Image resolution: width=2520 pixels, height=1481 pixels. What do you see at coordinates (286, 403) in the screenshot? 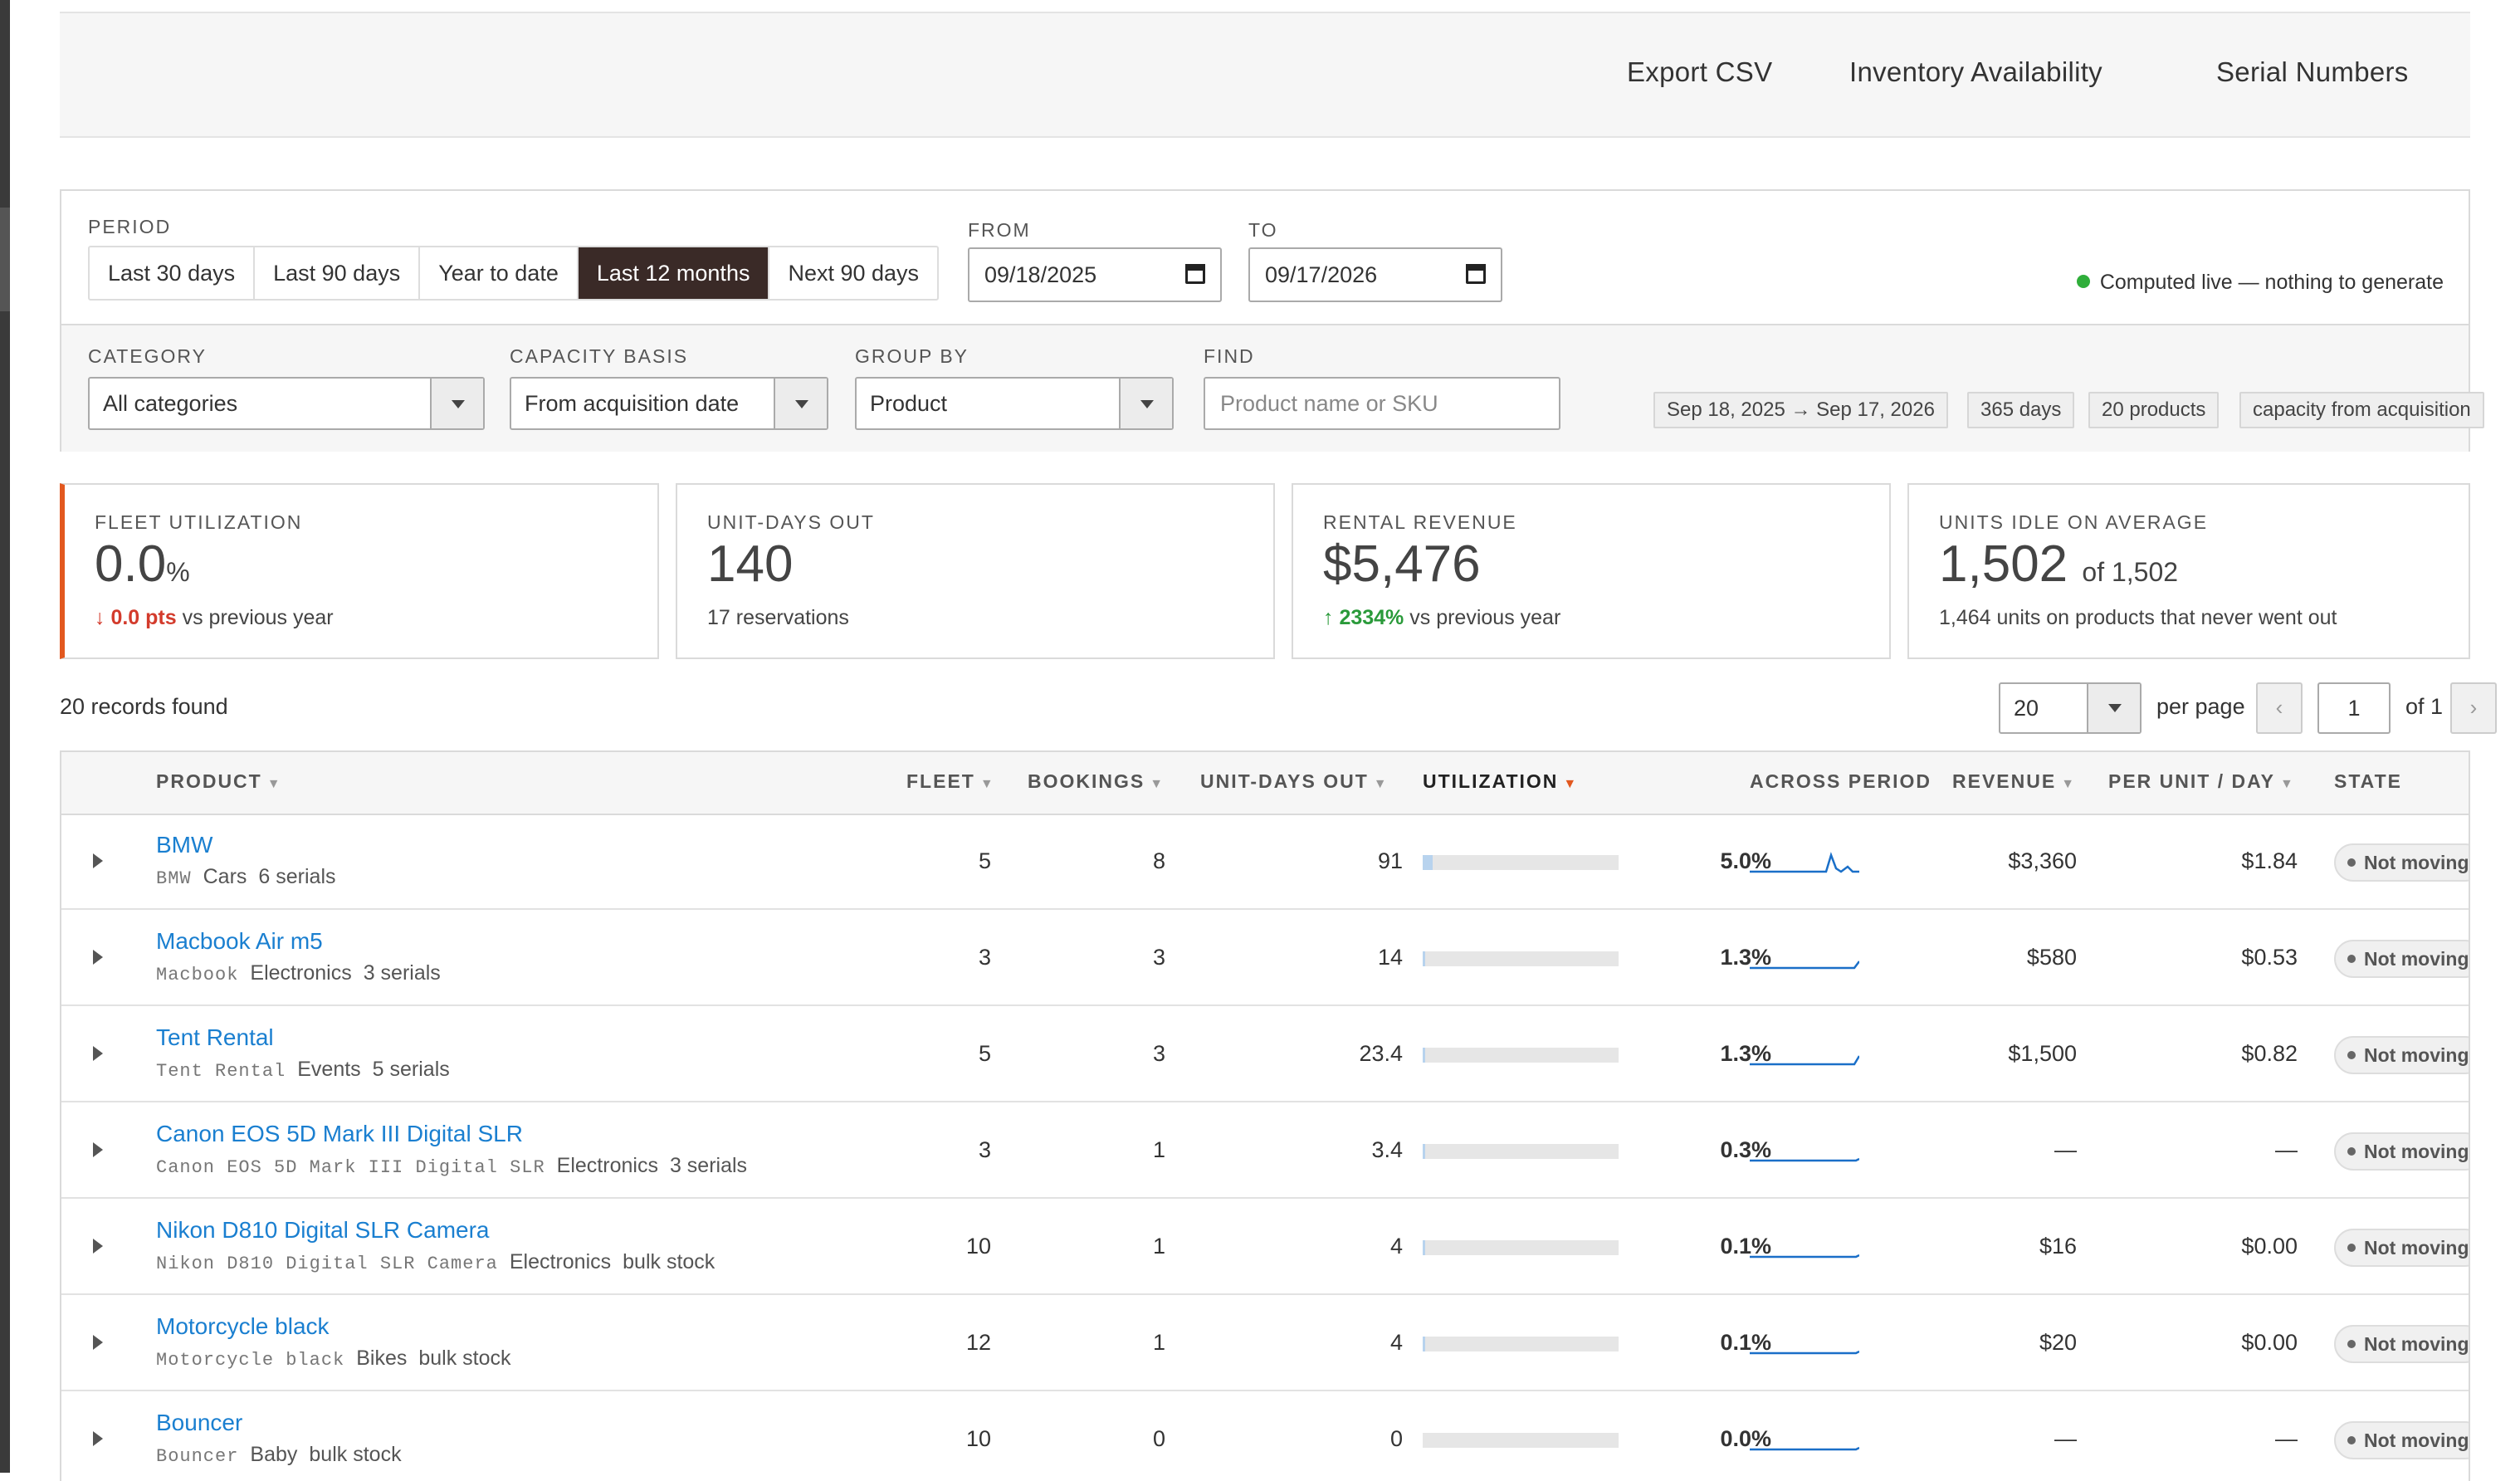
I see `category-select: All categories` at bounding box center [286, 403].